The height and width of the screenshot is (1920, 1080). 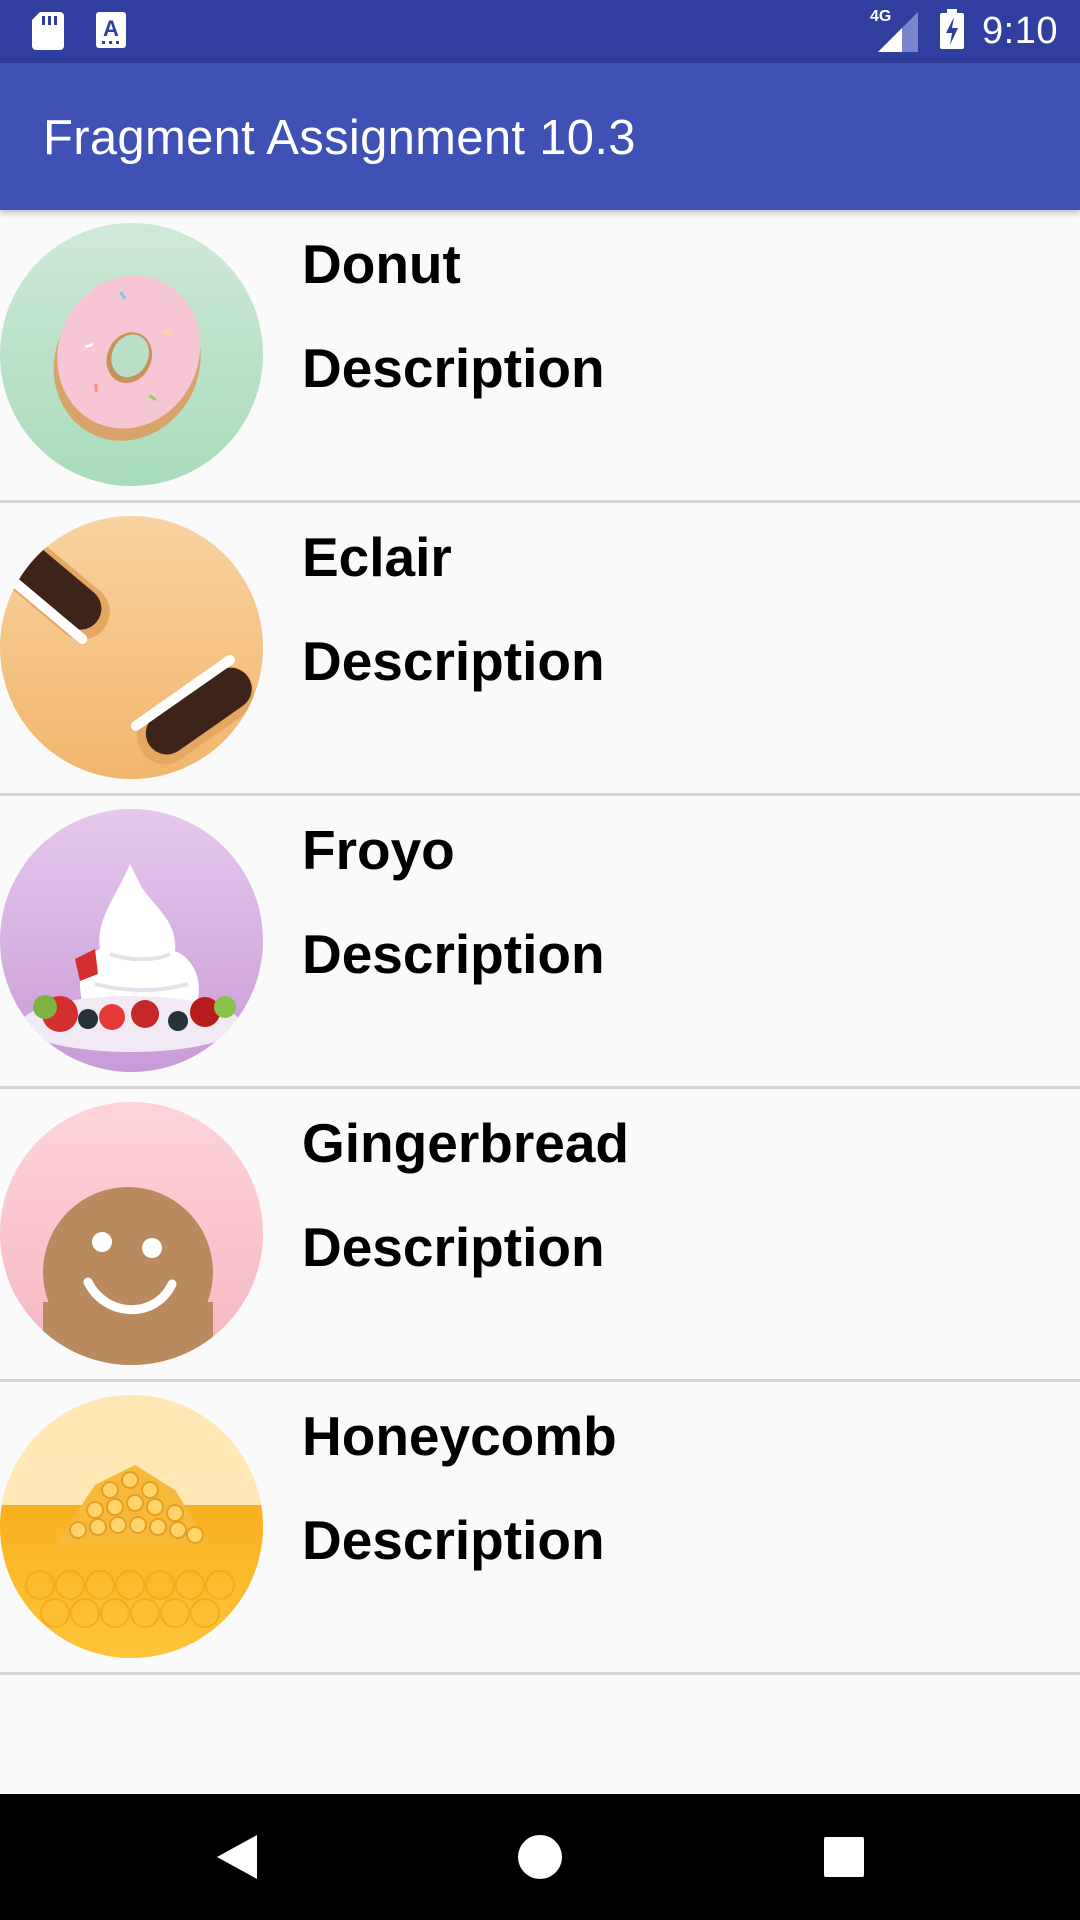 What do you see at coordinates (237, 1857) in the screenshot?
I see `back-icon` at bounding box center [237, 1857].